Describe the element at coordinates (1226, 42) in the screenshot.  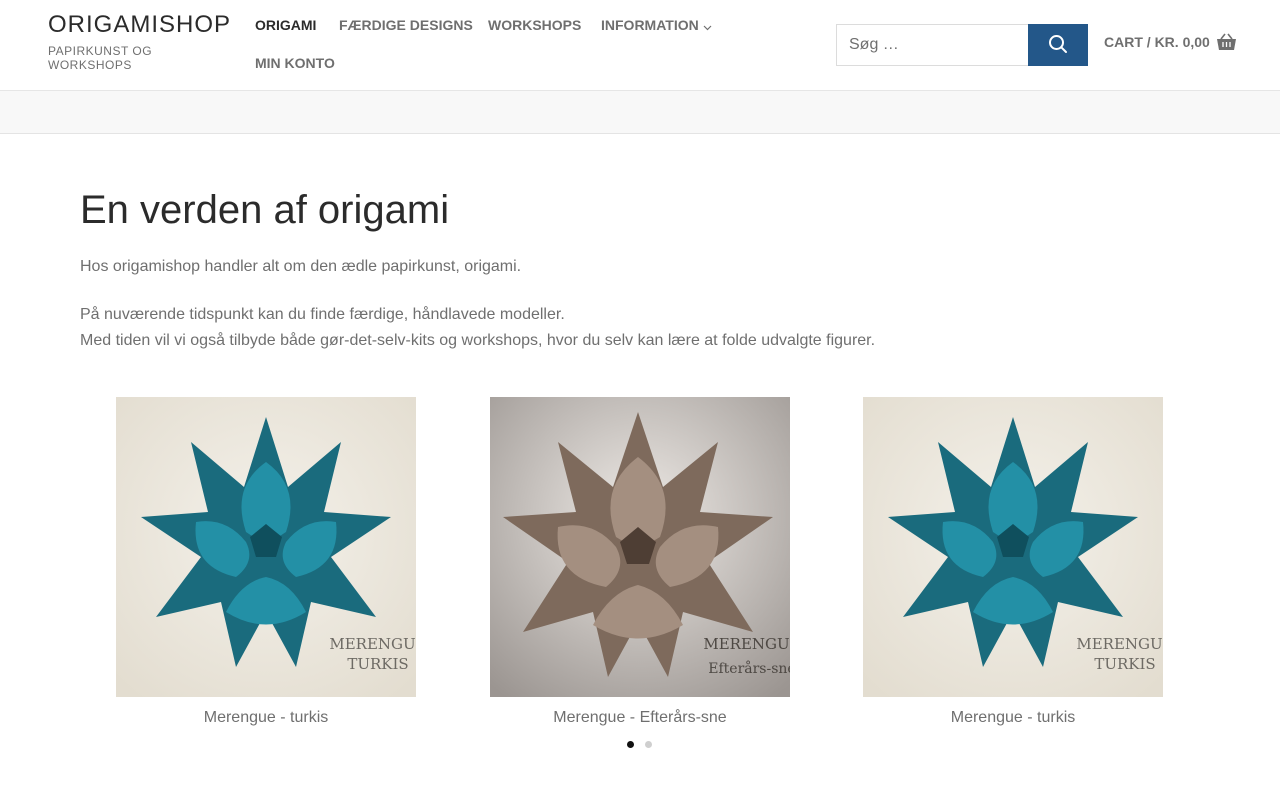
I see `basket-icon` at that location.